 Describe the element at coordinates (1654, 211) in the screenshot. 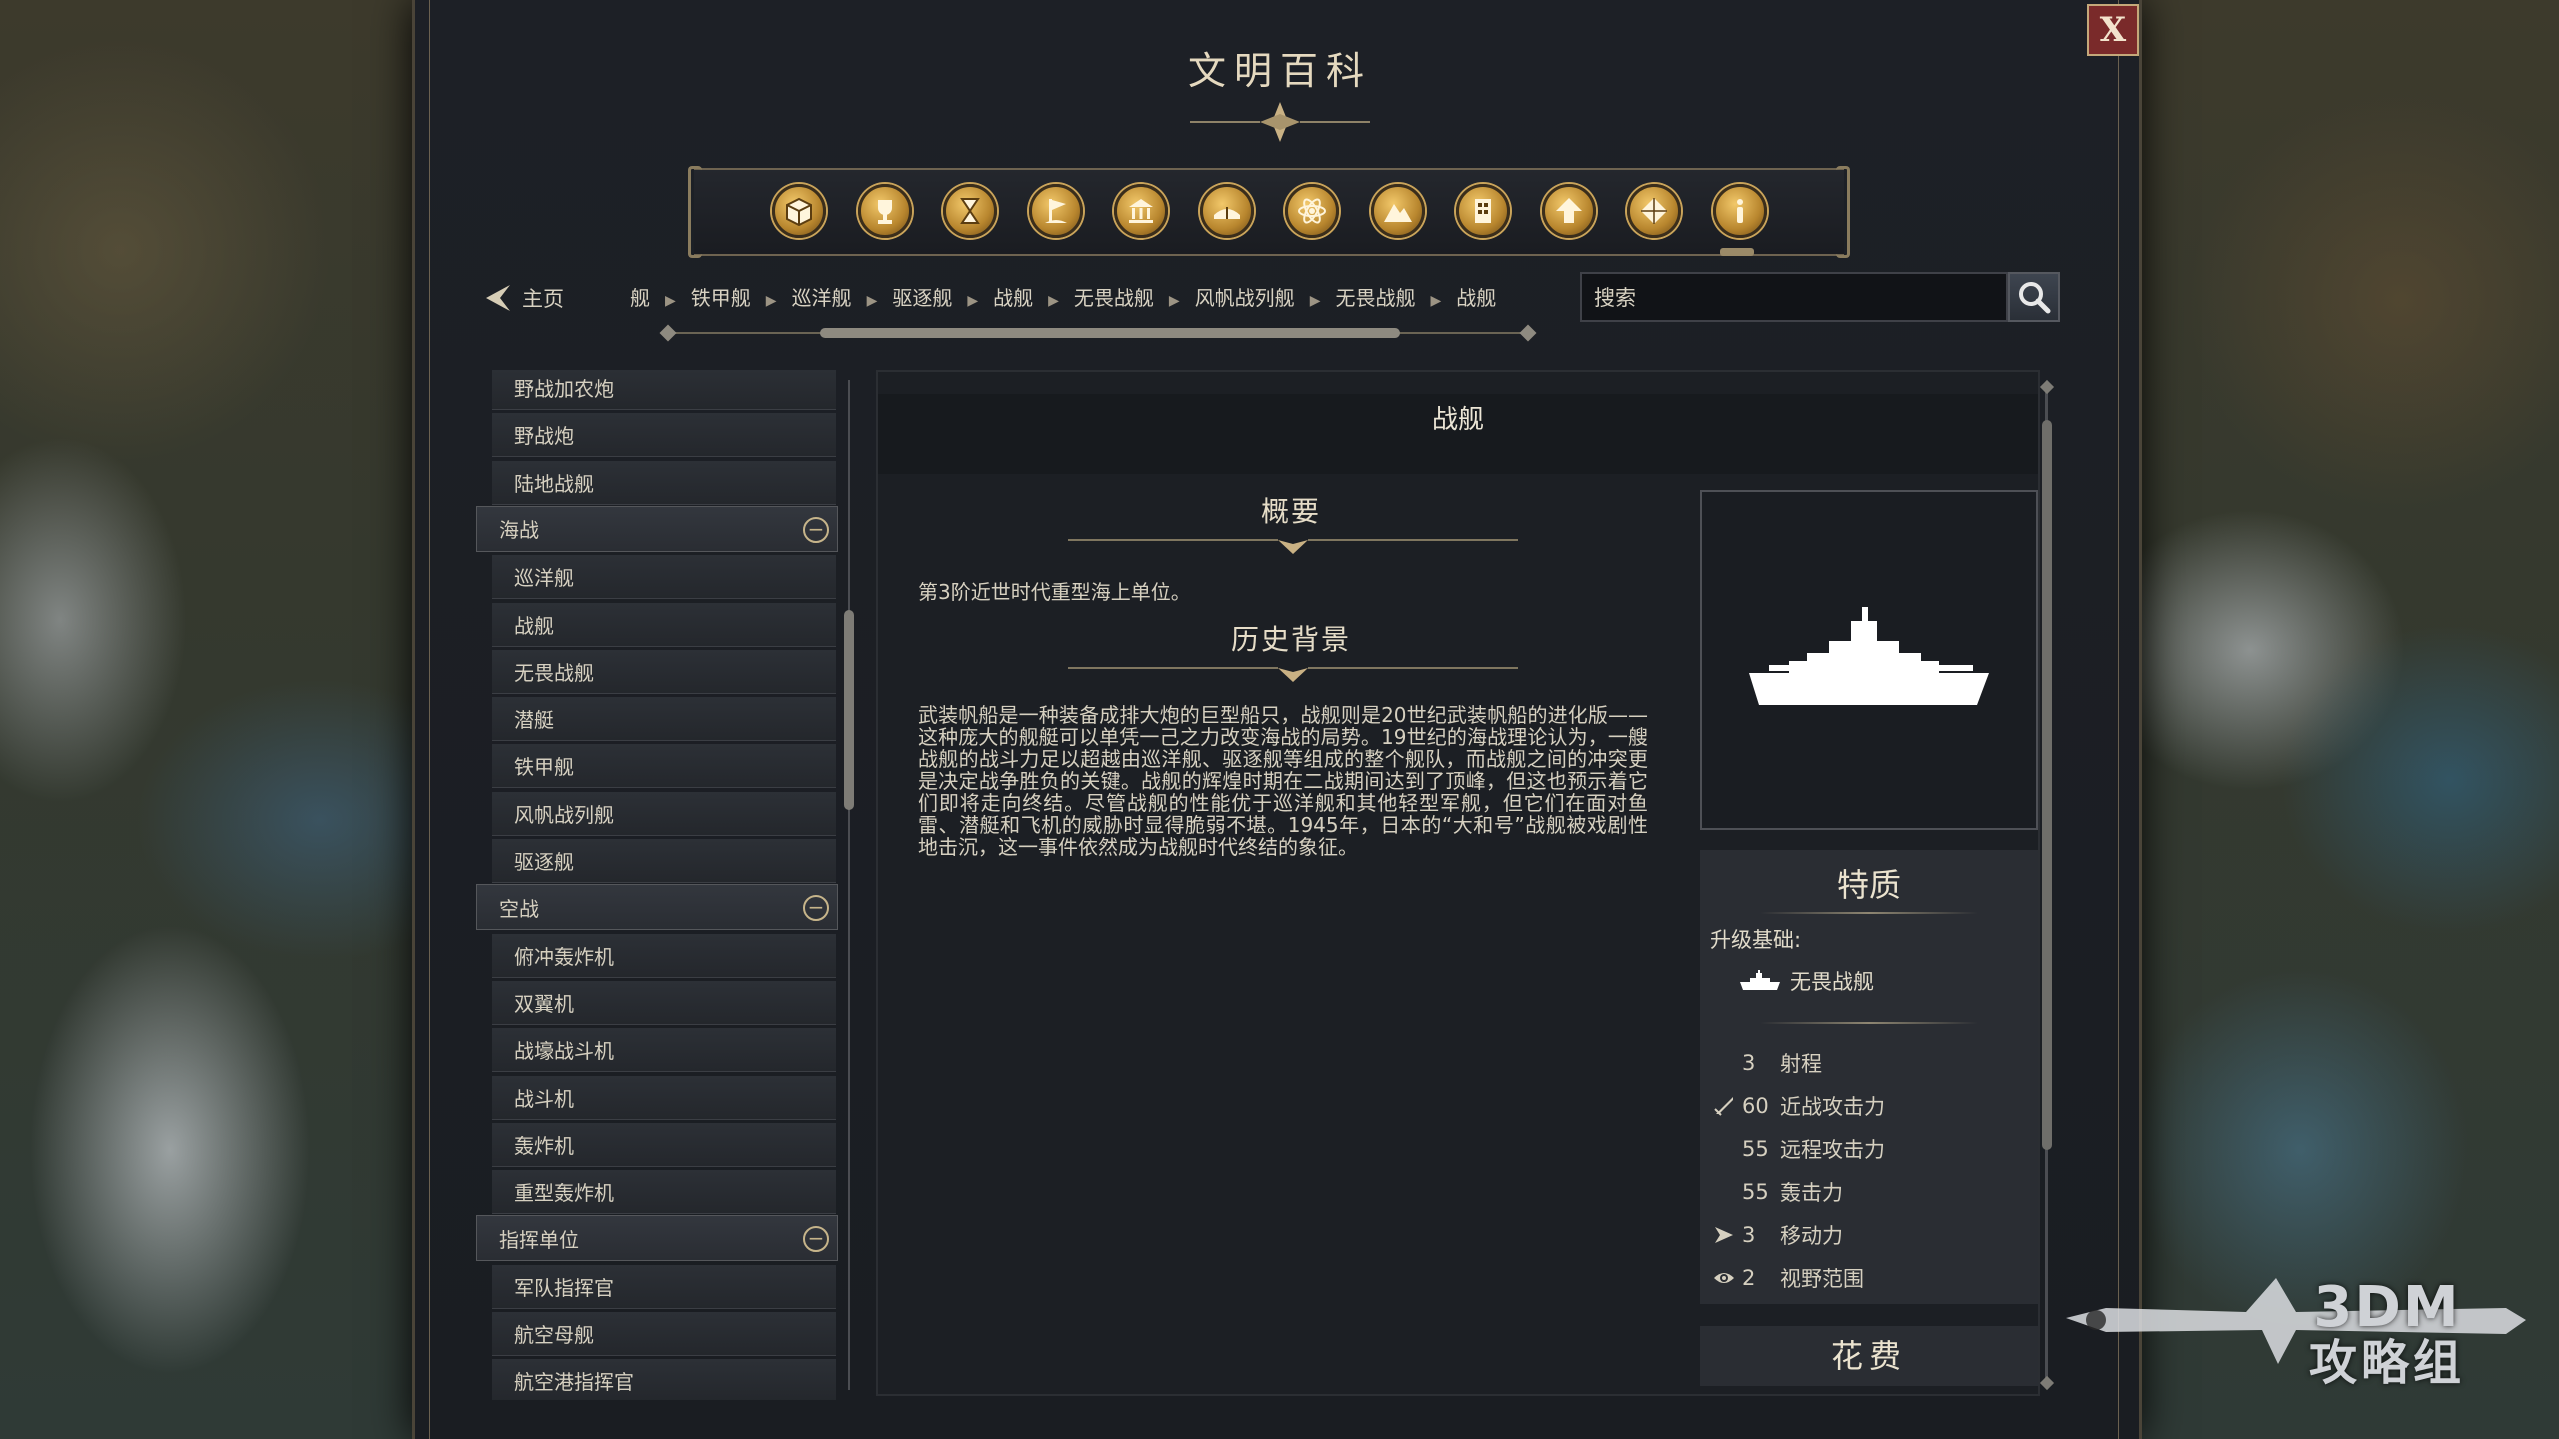

I see `category-button-gem` at that location.